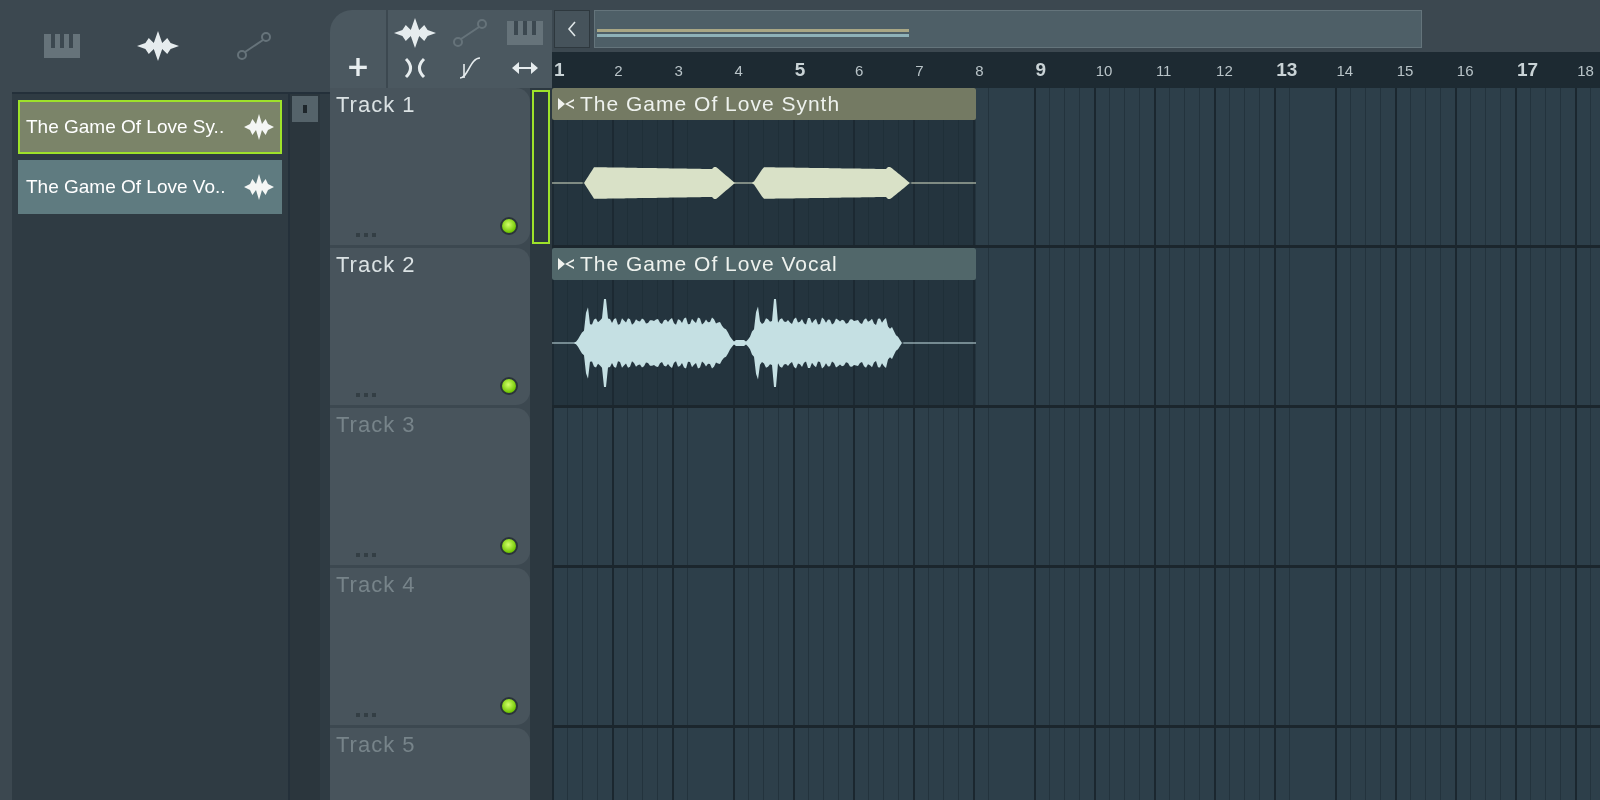  Describe the element at coordinates (764, 326) in the screenshot. I see `audio-clip: The Game Of Love Vocal` at that location.